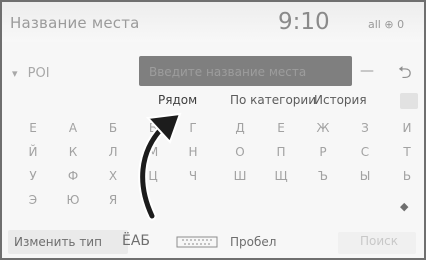 The width and height of the screenshot is (426, 260). Describe the element at coordinates (193, 152) in the screenshot. I see `key: Н` at that location.